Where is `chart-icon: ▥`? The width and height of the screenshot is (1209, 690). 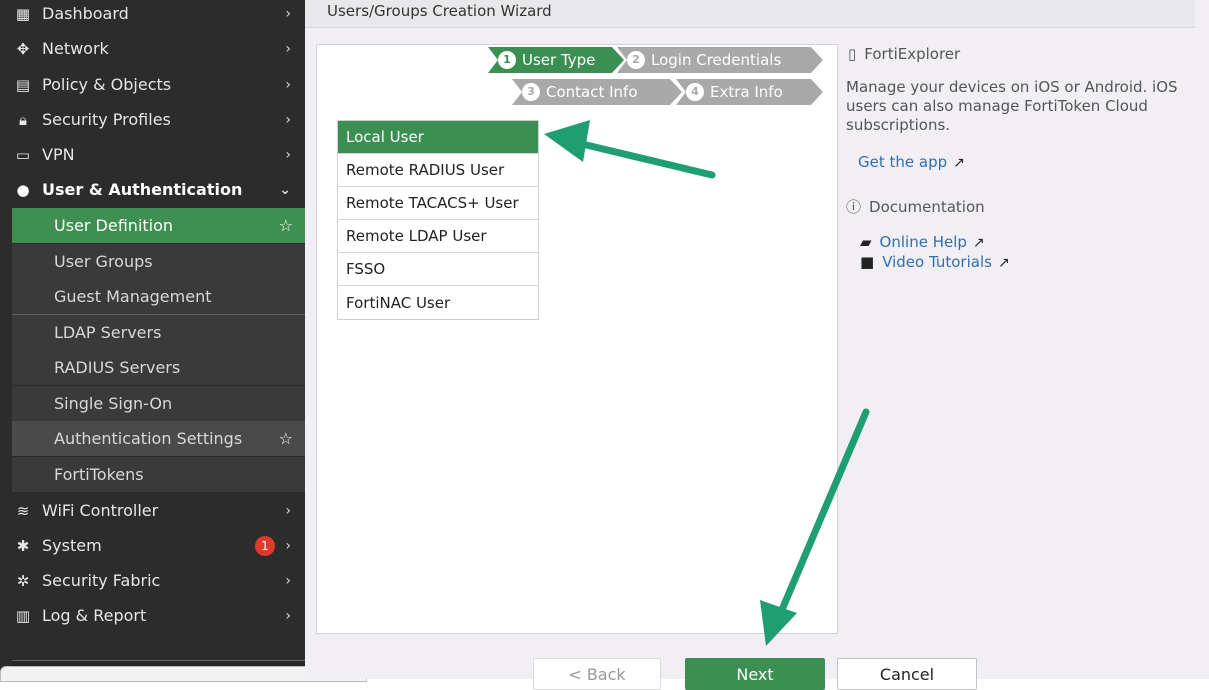 chart-icon: ▥ is located at coordinates (23, 615).